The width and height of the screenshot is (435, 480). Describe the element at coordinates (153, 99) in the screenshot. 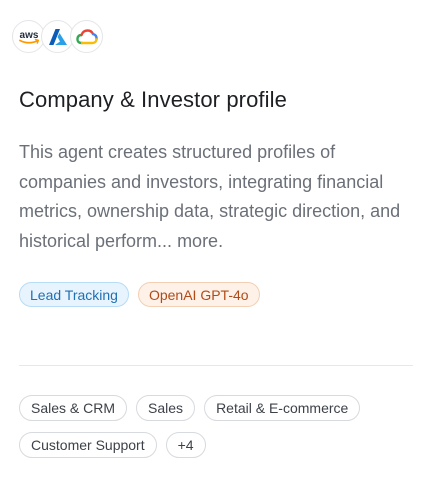

I see `card-title: Company & Investor profile` at that location.